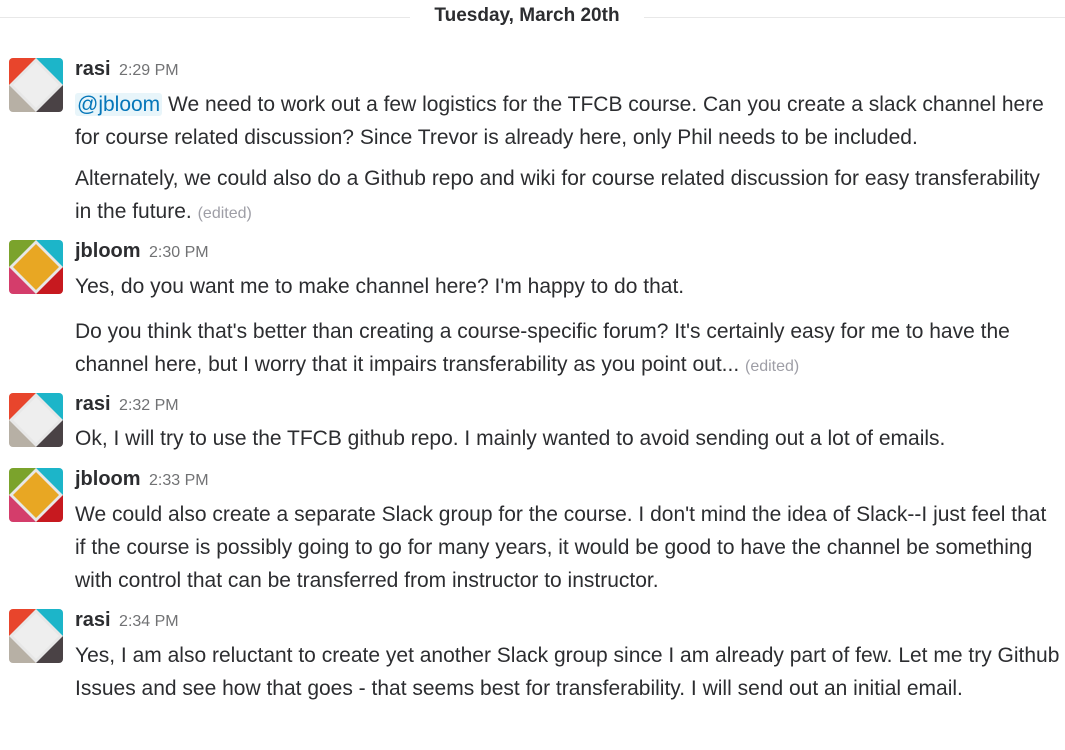  What do you see at coordinates (179, 252) in the screenshot?
I see `timestamp: 2:30 PM` at bounding box center [179, 252].